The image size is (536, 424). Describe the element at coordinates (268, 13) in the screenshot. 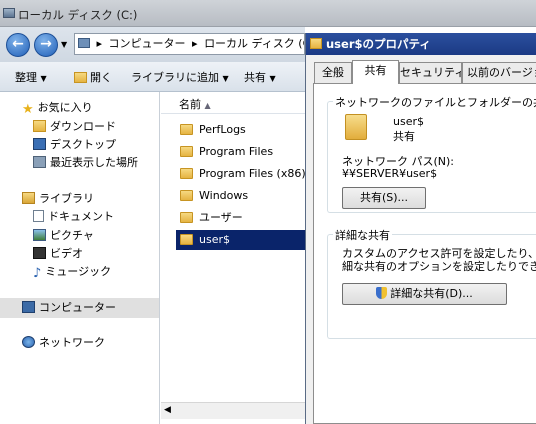

I see `explorer-title-bar: ローカル ディスク (C:)` at that location.